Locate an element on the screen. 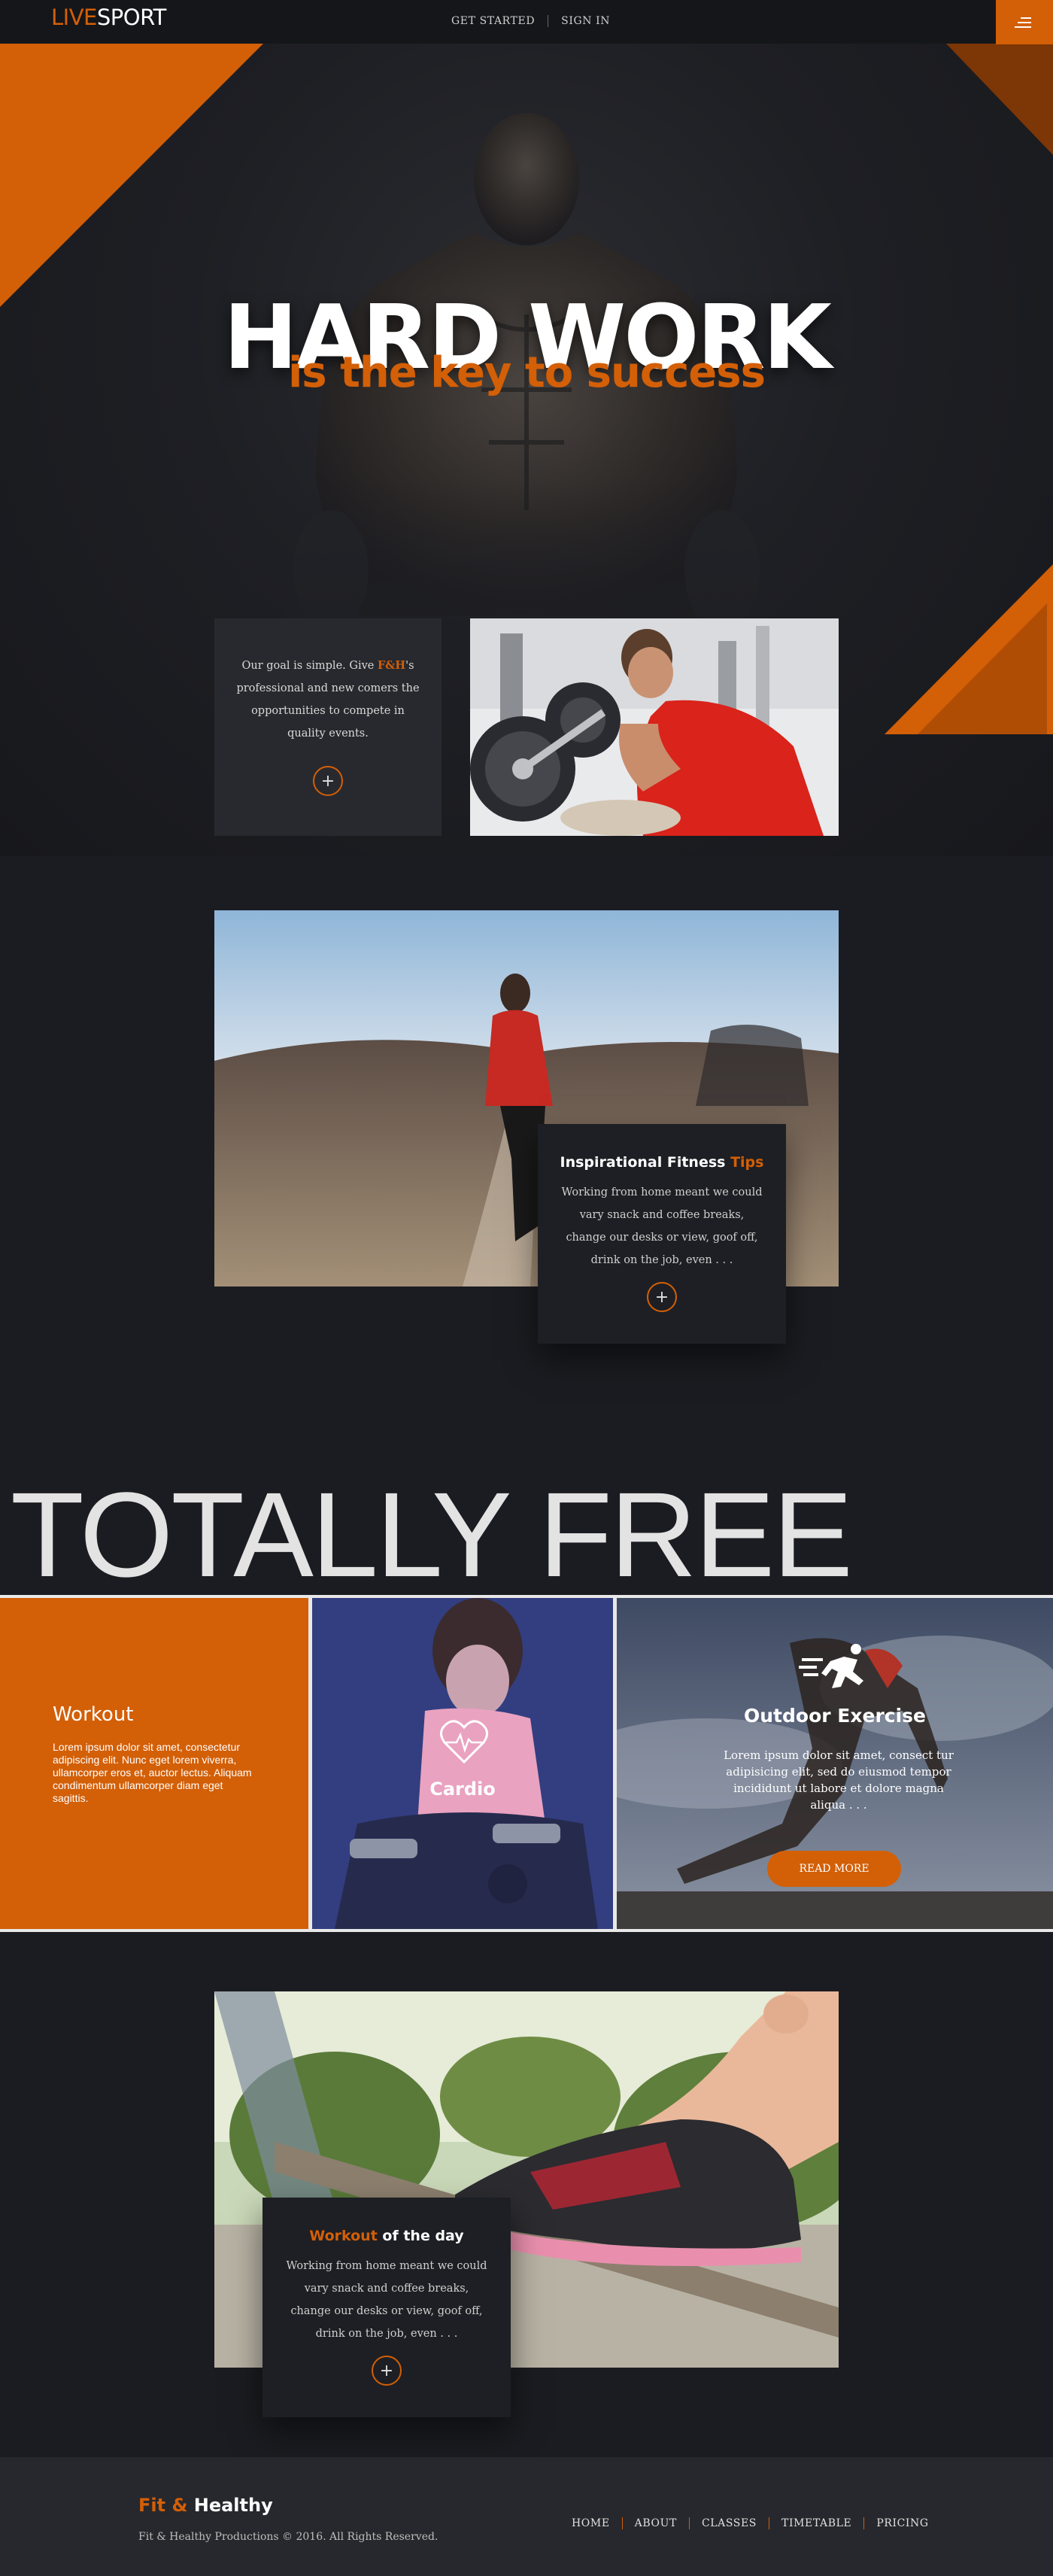 This screenshot has width=1053, height=2576. menu-button is located at coordinates (1024, 22).